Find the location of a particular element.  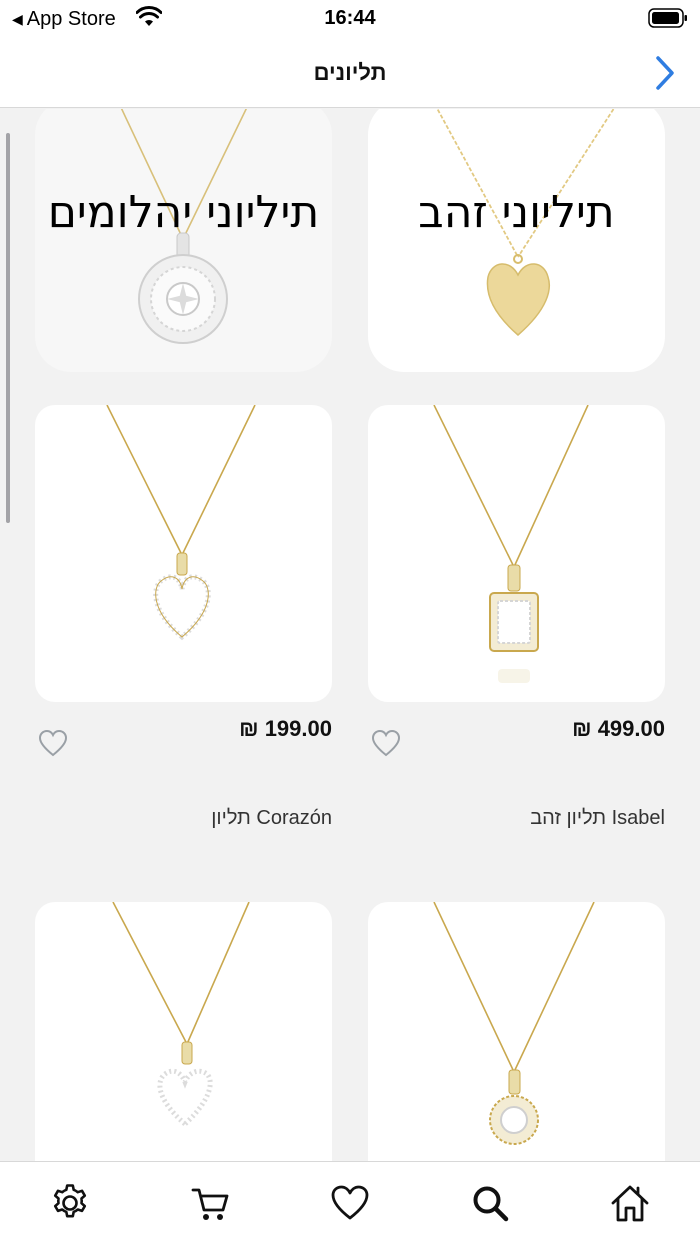

gear-icon is located at coordinates (70, 1203).